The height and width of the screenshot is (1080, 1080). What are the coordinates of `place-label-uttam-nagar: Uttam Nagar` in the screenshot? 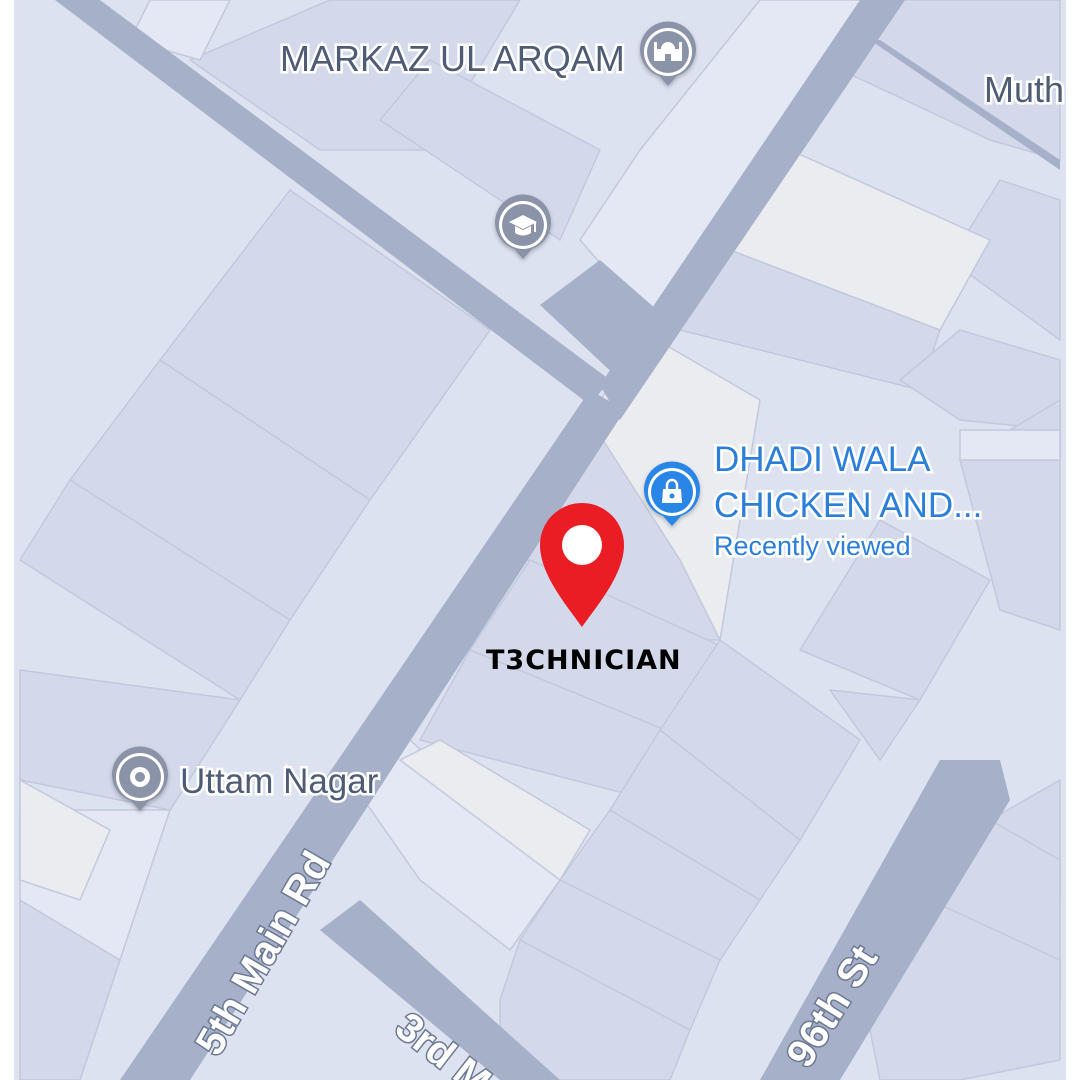 It's located at (280, 782).